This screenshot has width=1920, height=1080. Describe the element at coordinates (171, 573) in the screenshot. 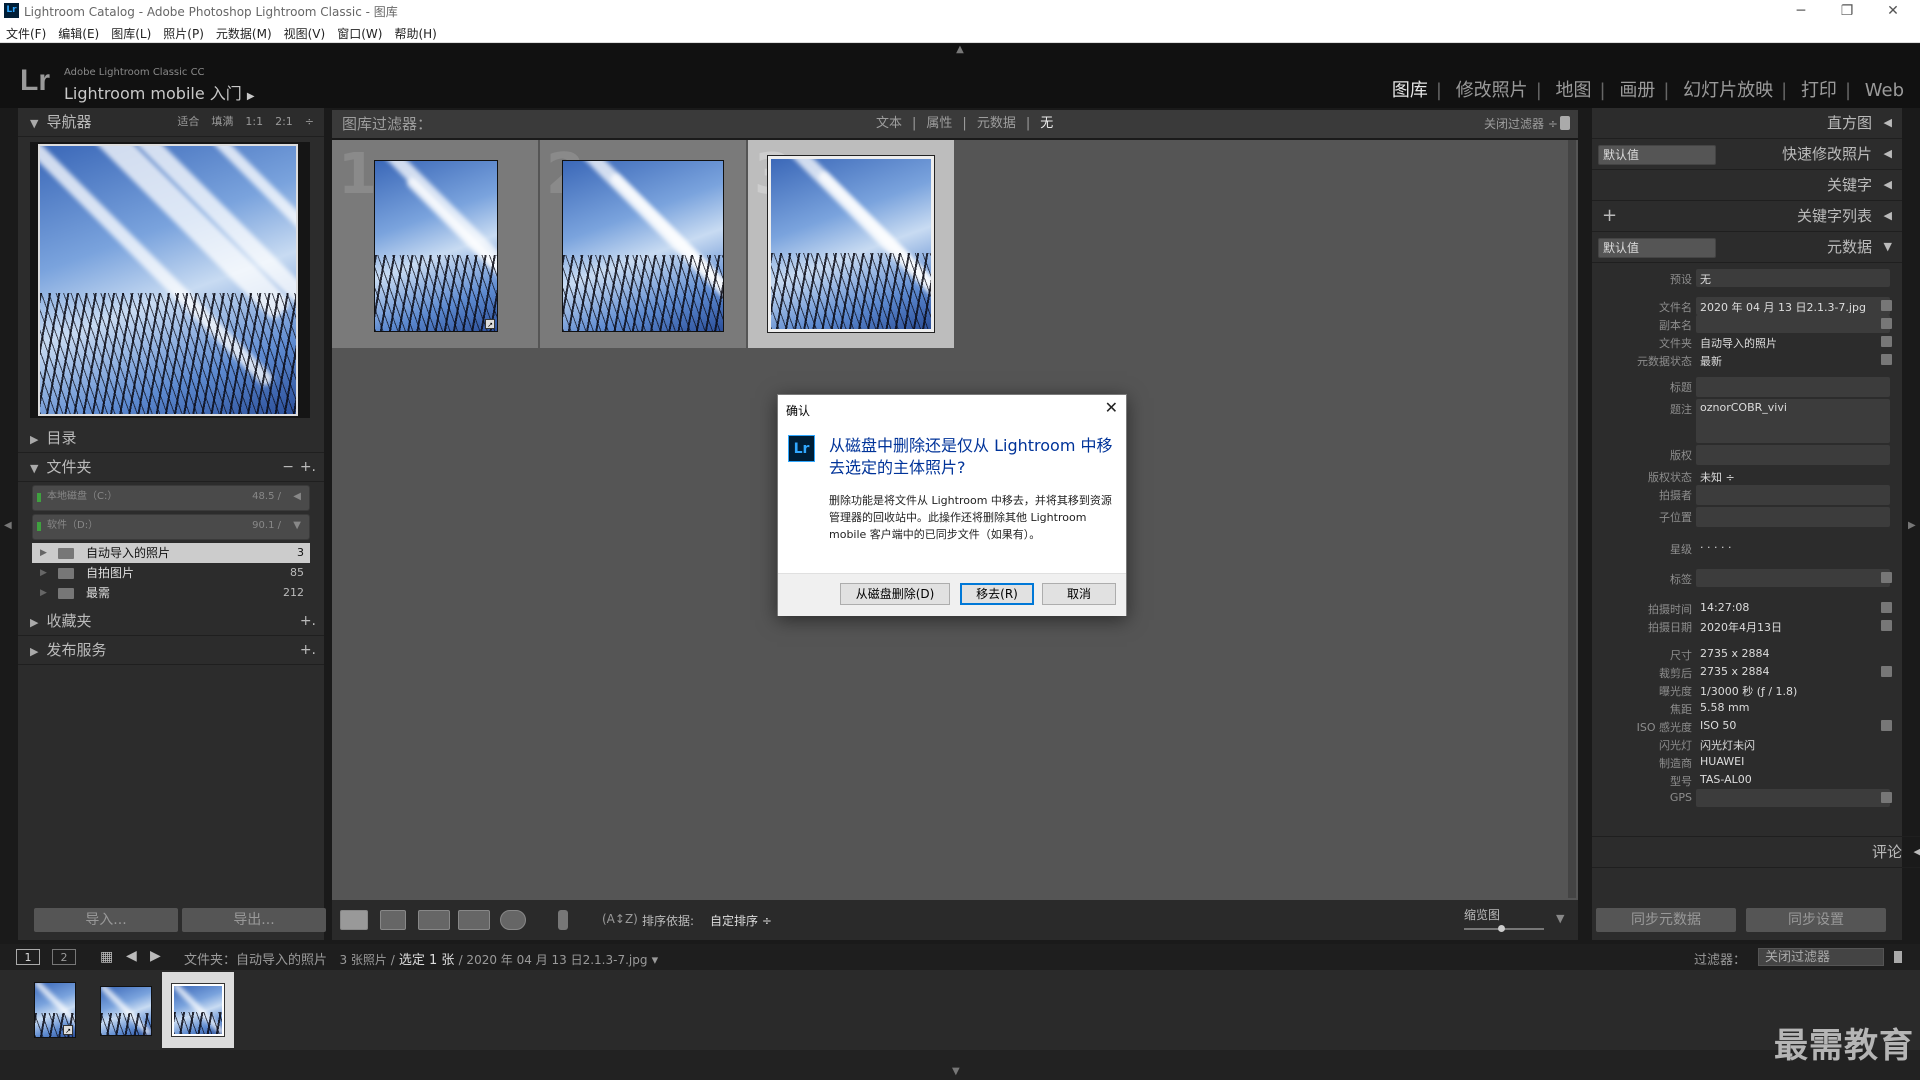

I see `folder-item: ▶ 自拍图片 85` at that location.